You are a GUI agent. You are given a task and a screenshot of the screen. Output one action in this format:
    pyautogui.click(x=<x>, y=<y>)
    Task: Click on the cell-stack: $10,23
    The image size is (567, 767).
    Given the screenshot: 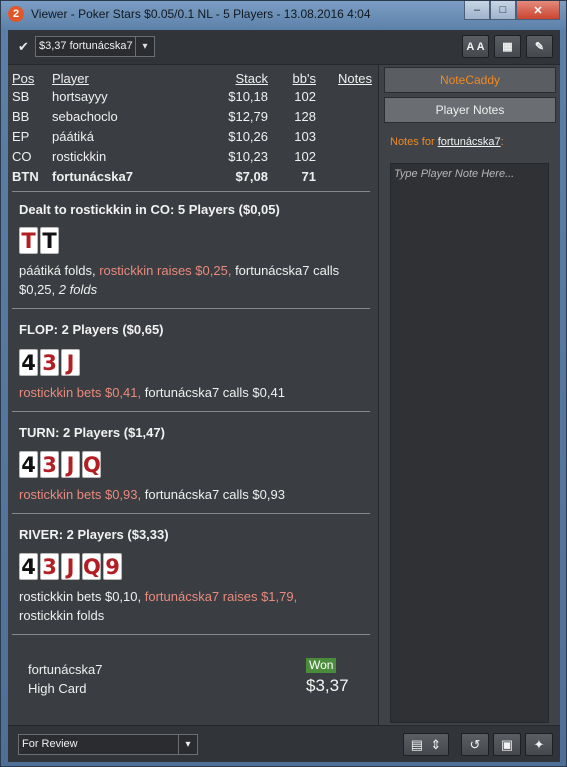 What is the action you would take?
    pyautogui.click(x=248, y=156)
    